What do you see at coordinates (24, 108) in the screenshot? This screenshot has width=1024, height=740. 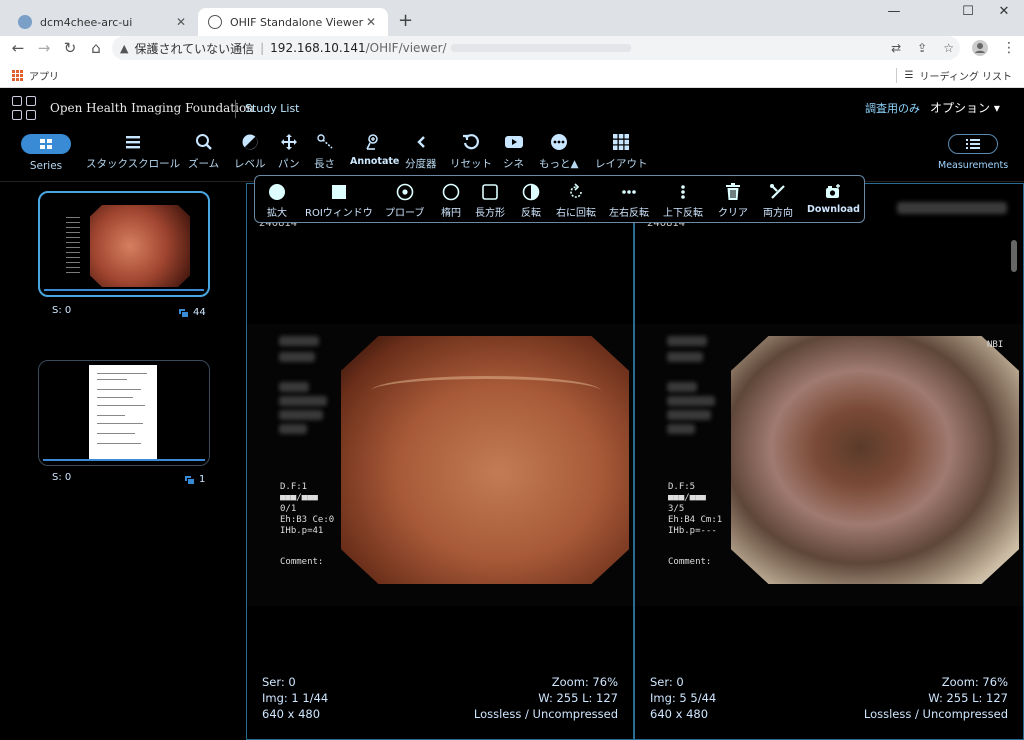 I see `ohif-logo-icon` at bounding box center [24, 108].